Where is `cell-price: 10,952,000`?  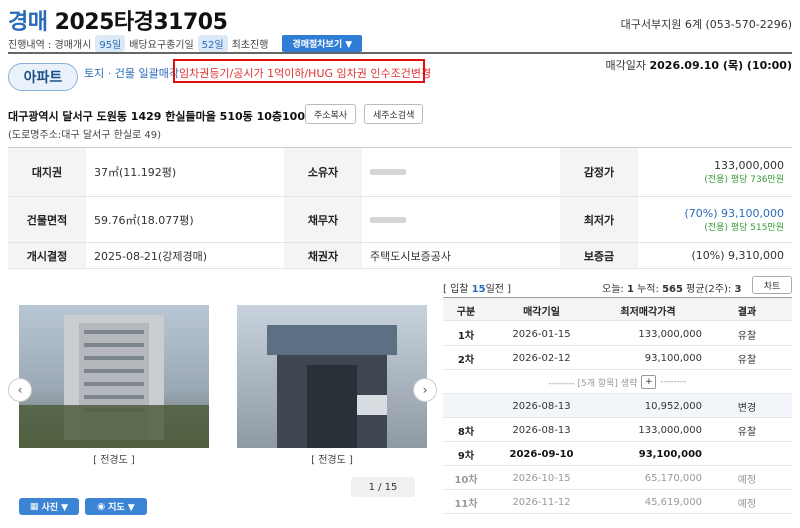
cell-price: 10,952,000 is located at coordinates (673, 406).